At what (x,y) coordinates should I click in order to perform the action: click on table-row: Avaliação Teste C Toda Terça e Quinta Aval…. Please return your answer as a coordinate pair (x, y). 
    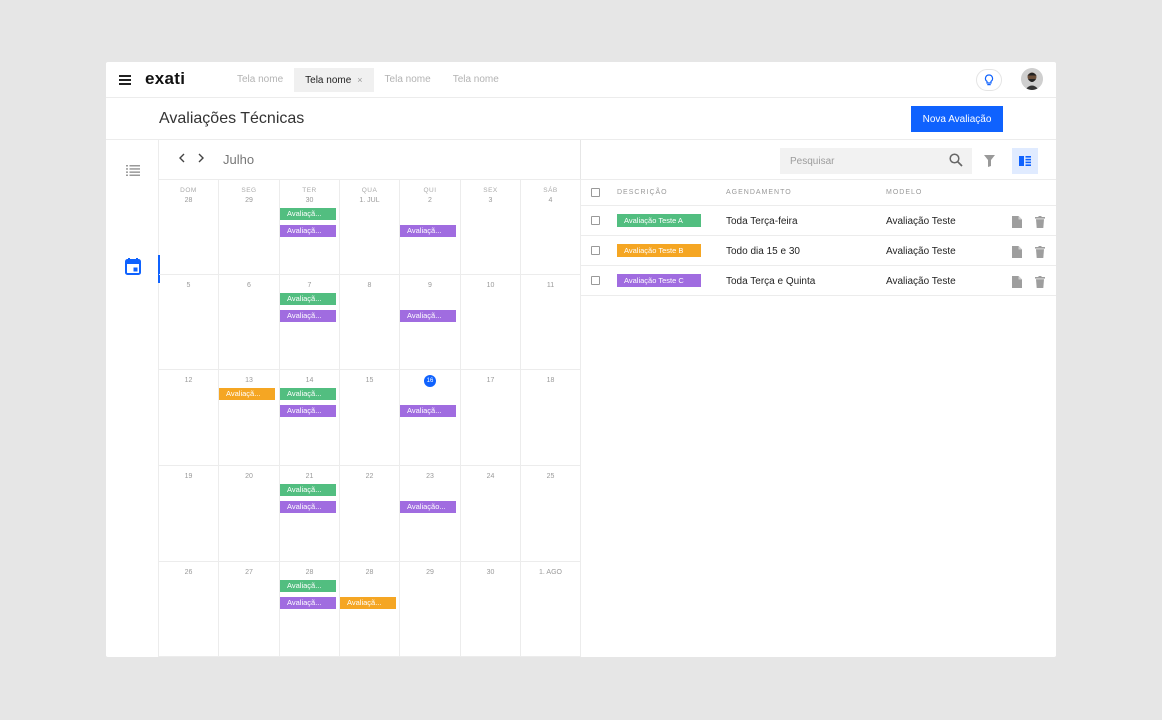
    Looking at the image, I should click on (818, 281).